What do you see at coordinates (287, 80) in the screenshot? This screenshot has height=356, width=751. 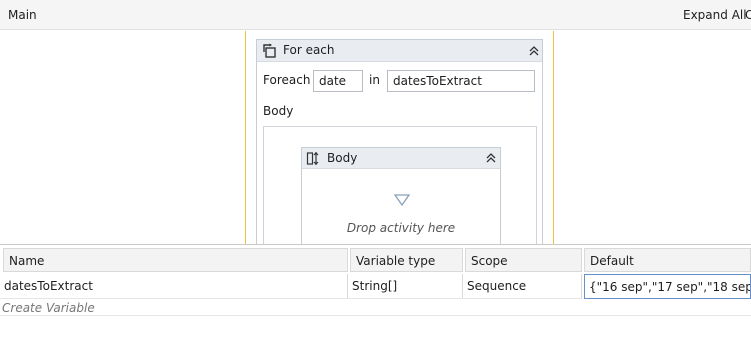 I see `foreach-label: Foreach` at bounding box center [287, 80].